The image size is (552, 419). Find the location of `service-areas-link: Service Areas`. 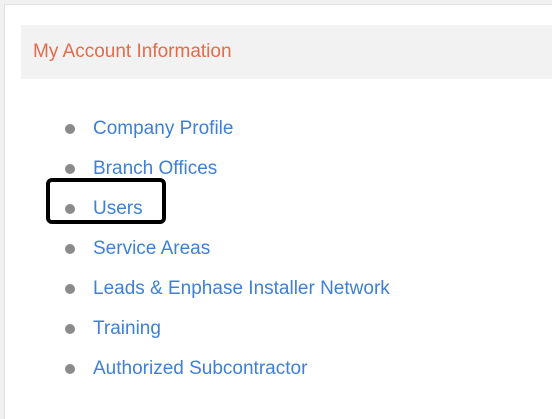

service-areas-link: Service Areas is located at coordinates (151, 249).